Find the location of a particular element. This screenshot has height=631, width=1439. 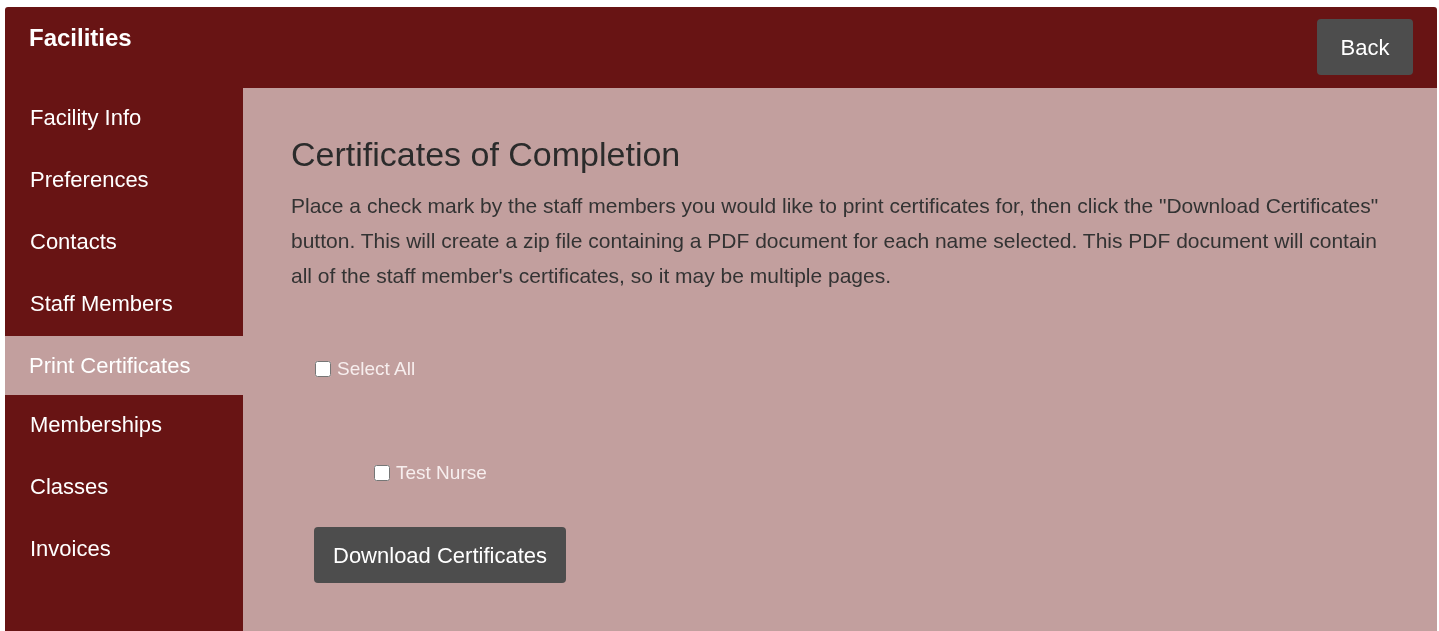

checkbox-label: Select All is located at coordinates (376, 369).